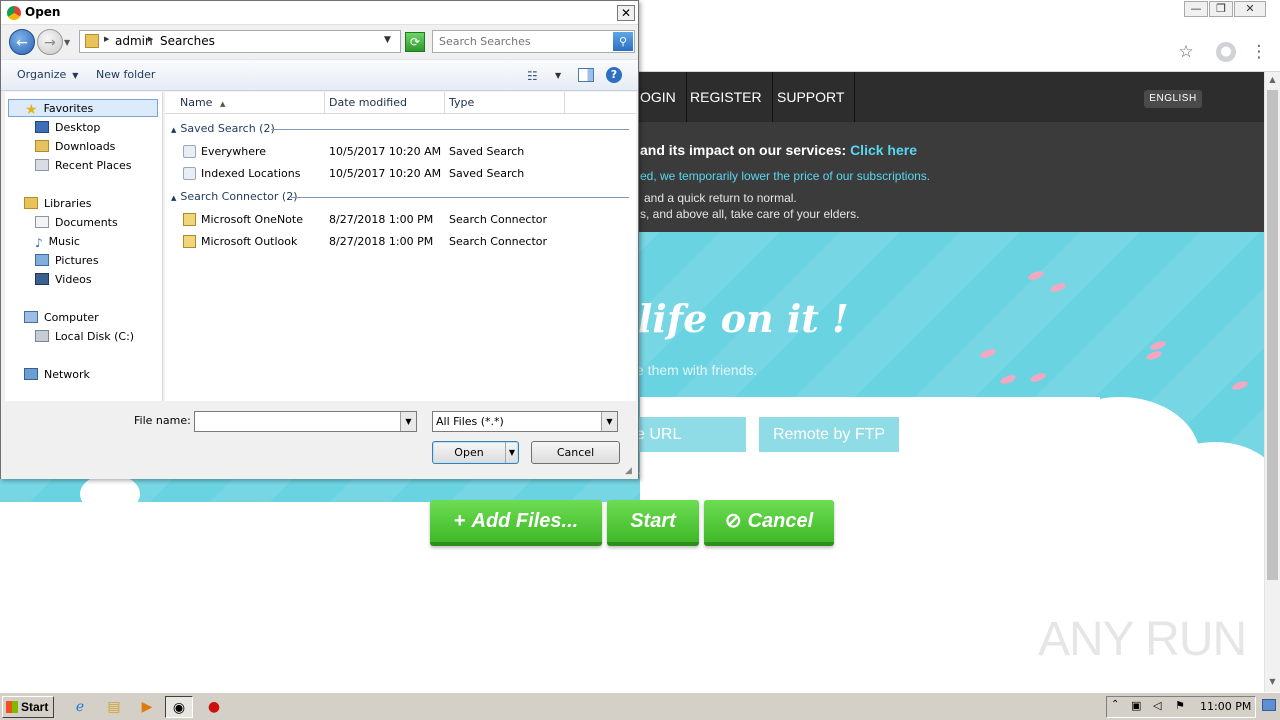  I want to click on nav-documents: Documents, so click(76, 223).